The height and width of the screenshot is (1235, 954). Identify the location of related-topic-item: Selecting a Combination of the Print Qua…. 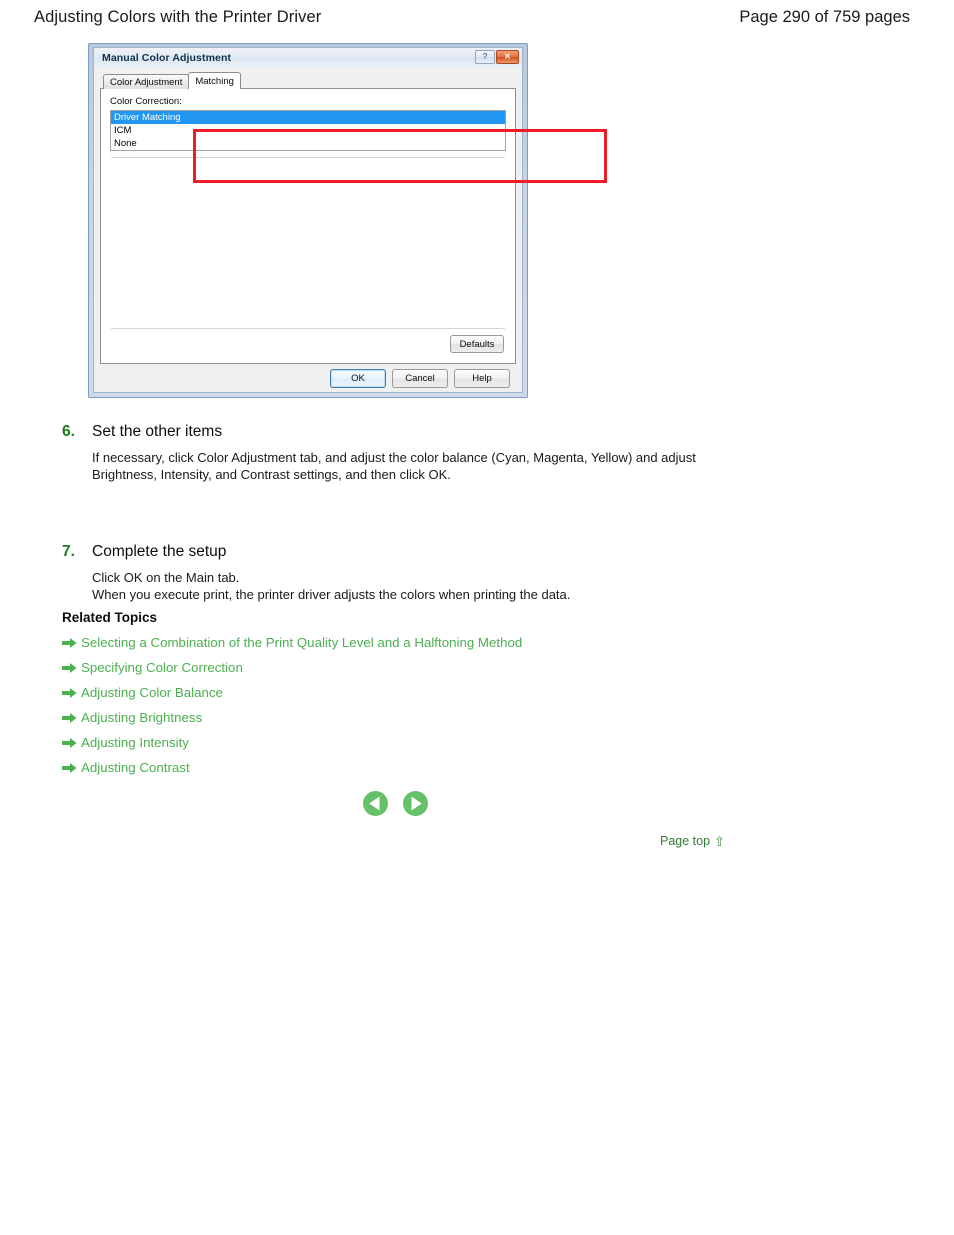
(412, 642).